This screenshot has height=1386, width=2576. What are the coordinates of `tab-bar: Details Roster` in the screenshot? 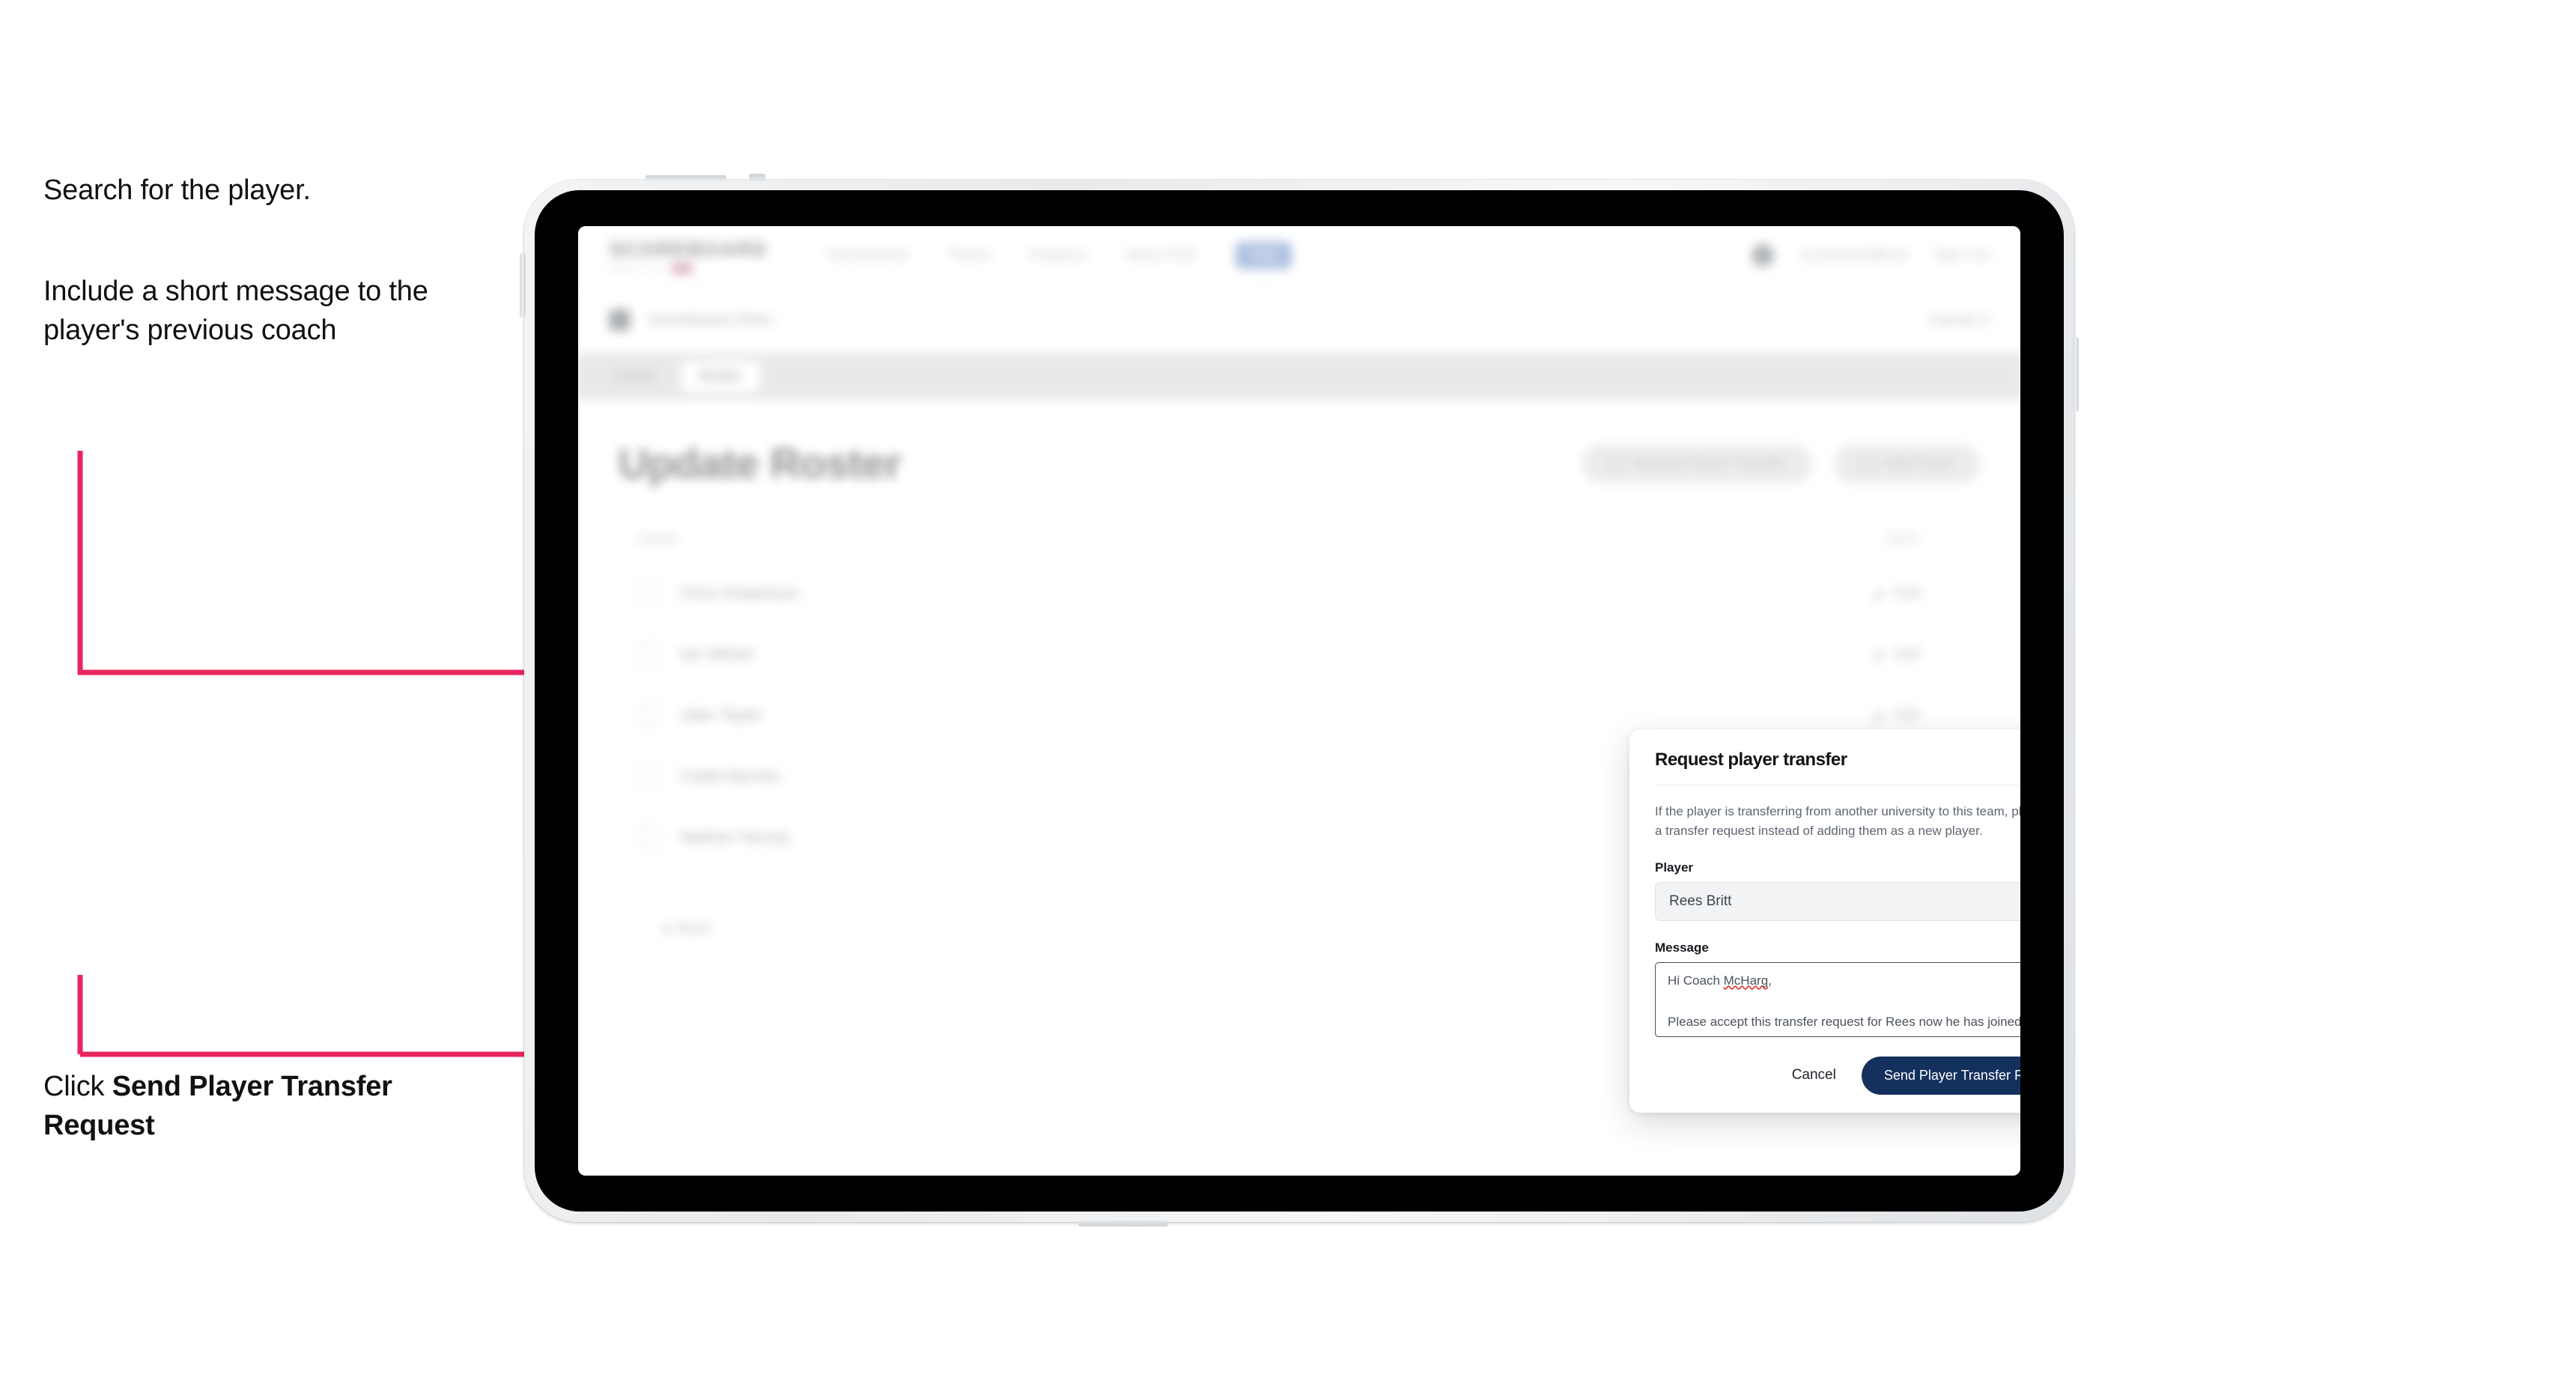 It's located at (1299, 376).